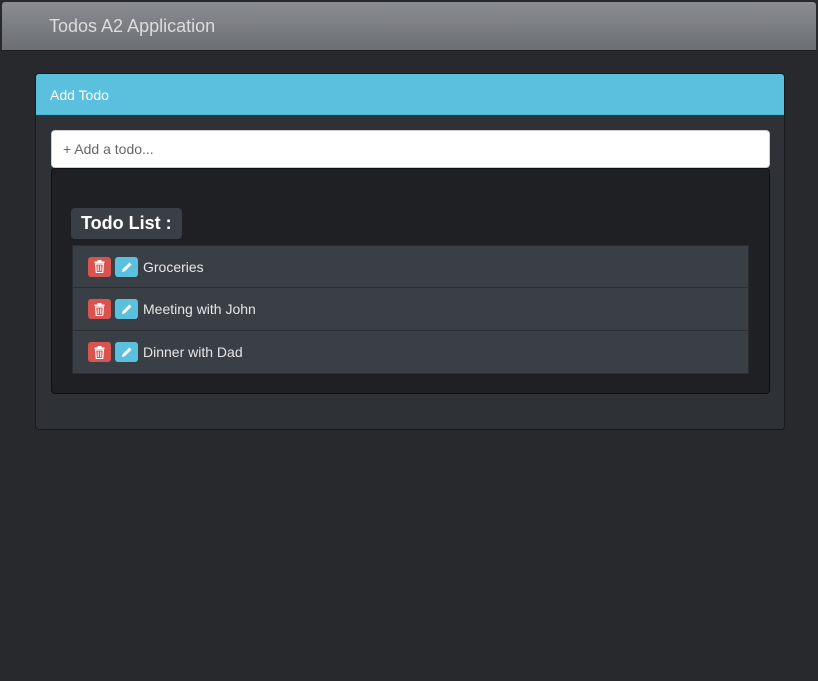 This screenshot has height=681, width=818. I want to click on todo-text: Groceries, so click(173, 266).